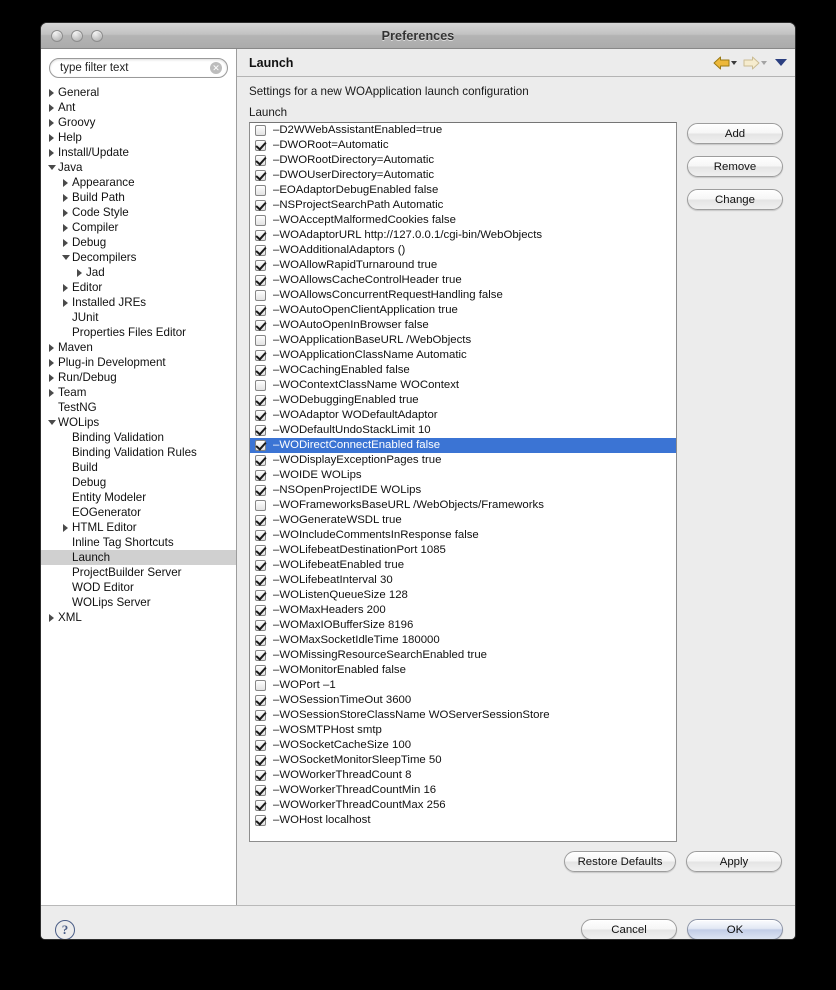  Describe the element at coordinates (138, 587) in the screenshot. I see `sidebar-item-wod-editor: WOD Editor` at that location.